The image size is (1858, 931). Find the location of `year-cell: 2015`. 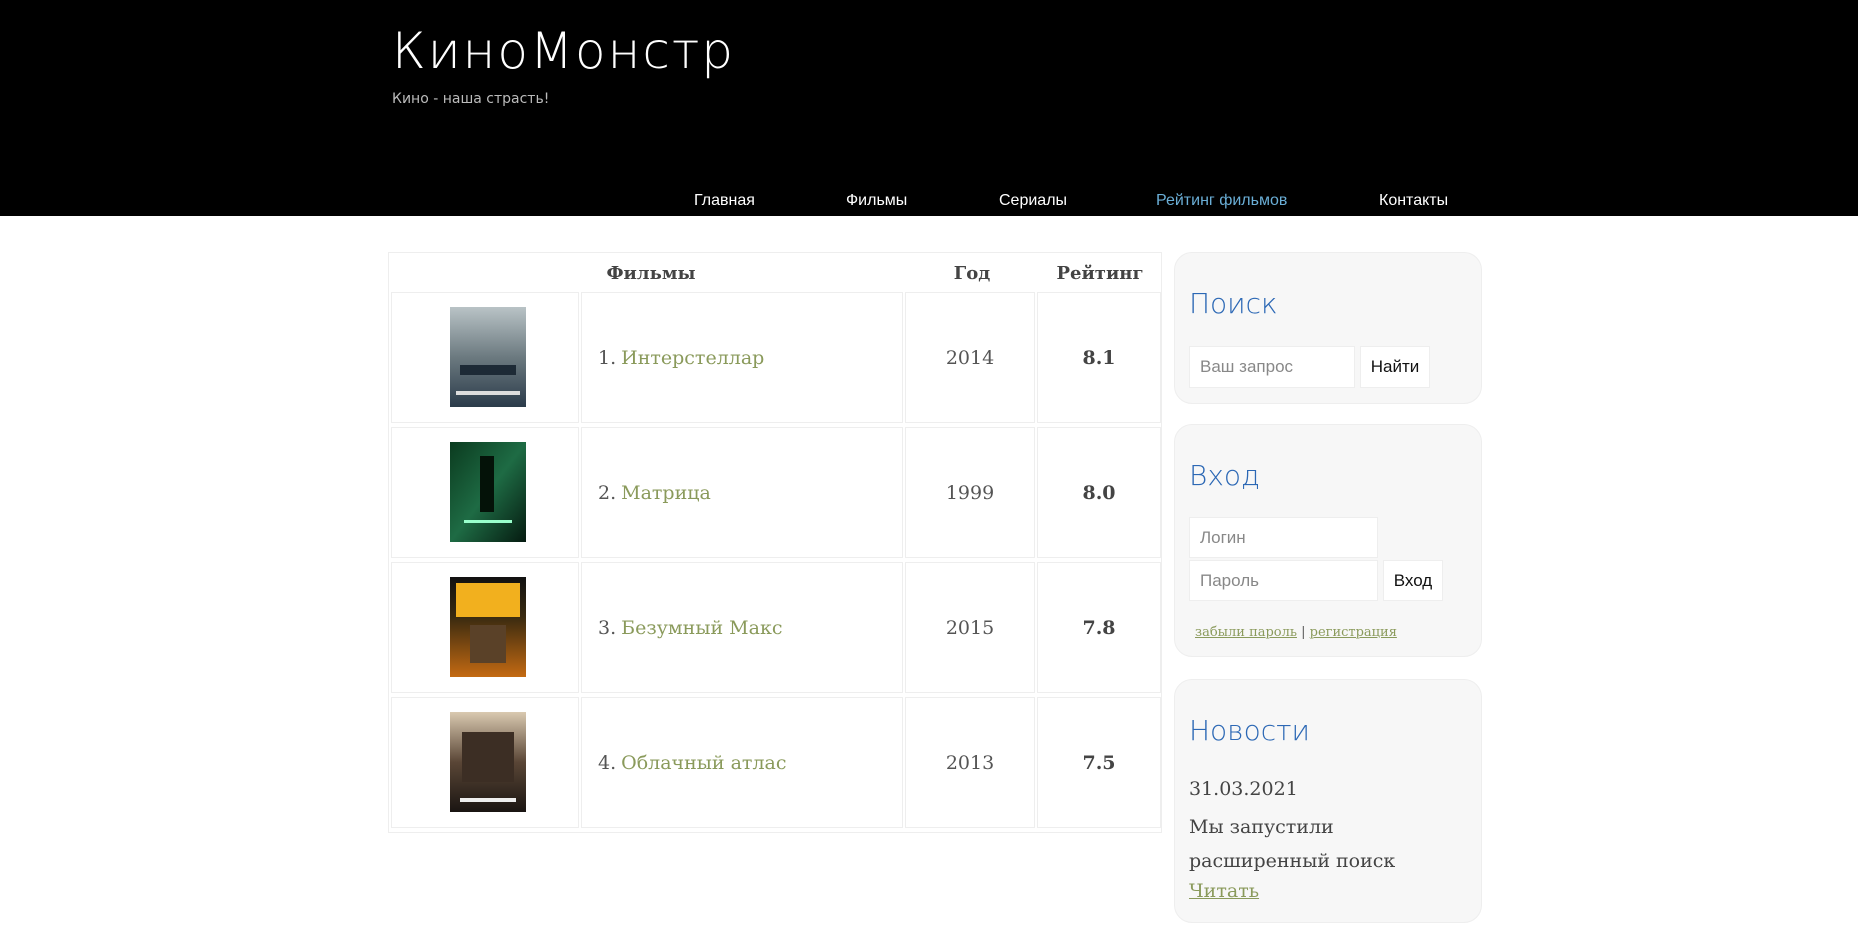

year-cell: 2015 is located at coordinates (970, 627).